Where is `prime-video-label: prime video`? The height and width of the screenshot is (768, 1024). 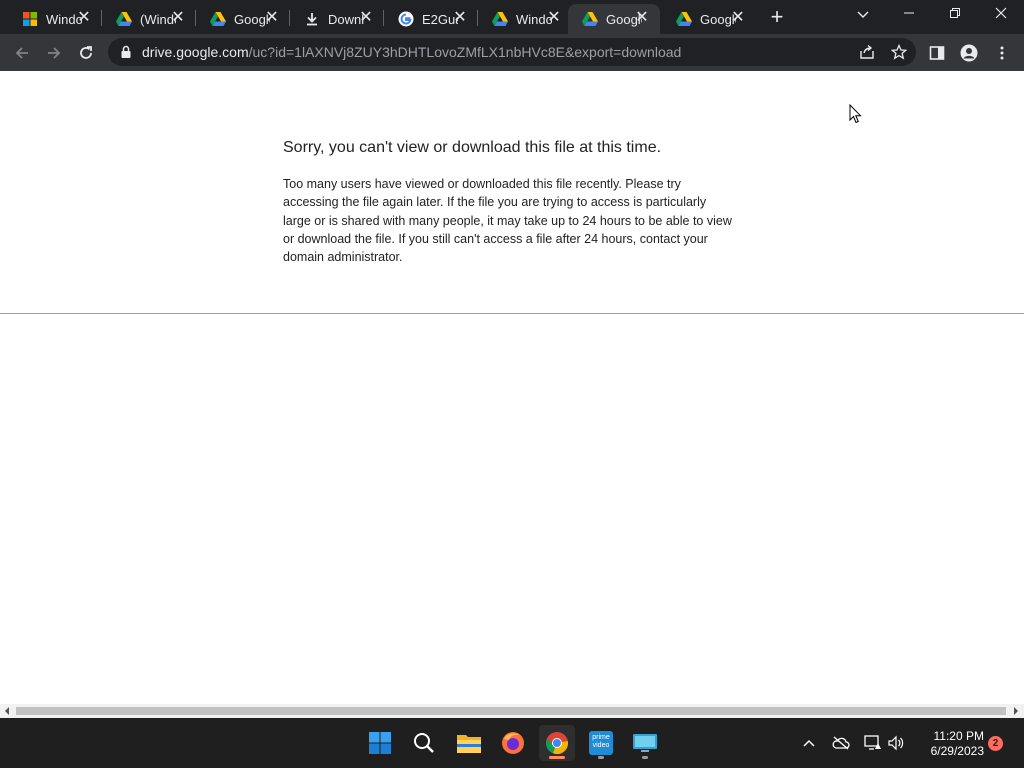
prime-video-label: prime video is located at coordinates (601, 741).